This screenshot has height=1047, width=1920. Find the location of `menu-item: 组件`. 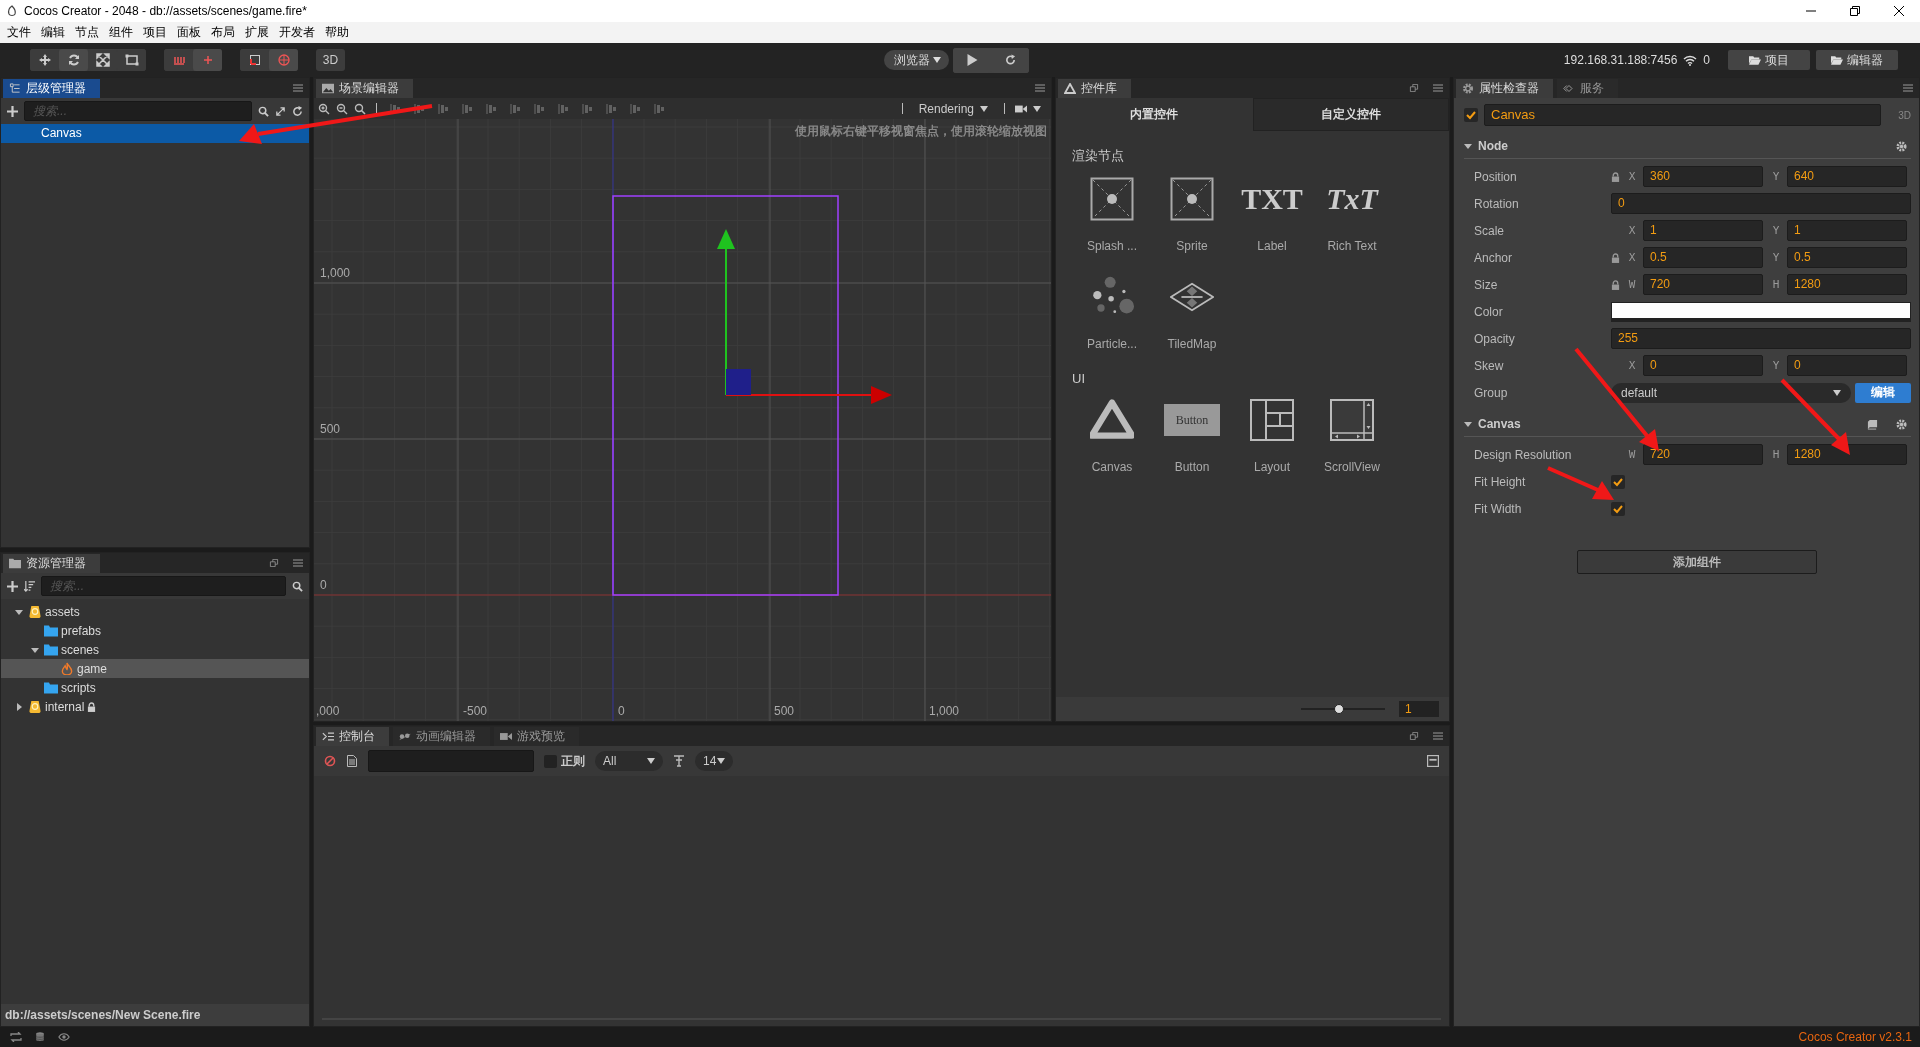

menu-item: 组件 is located at coordinates (124, 32).